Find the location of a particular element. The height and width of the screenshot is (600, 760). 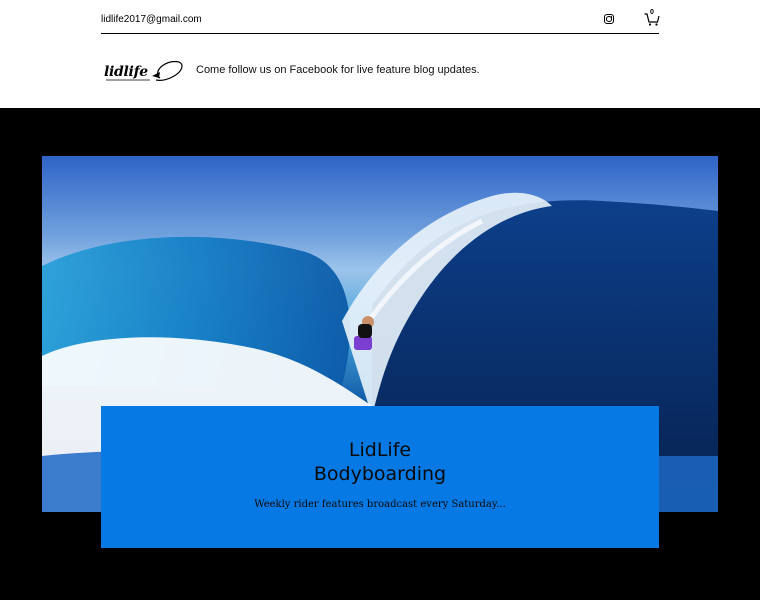

hero-title-line2: Bodyboarding is located at coordinates (380, 474).